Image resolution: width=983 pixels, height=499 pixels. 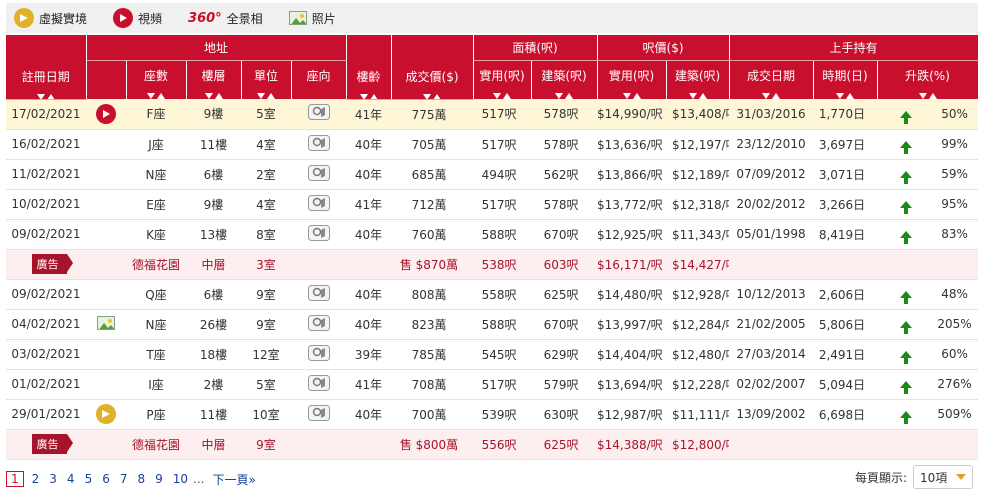 What do you see at coordinates (958, 264) in the screenshot?
I see `change-cell` at bounding box center [958, 264].